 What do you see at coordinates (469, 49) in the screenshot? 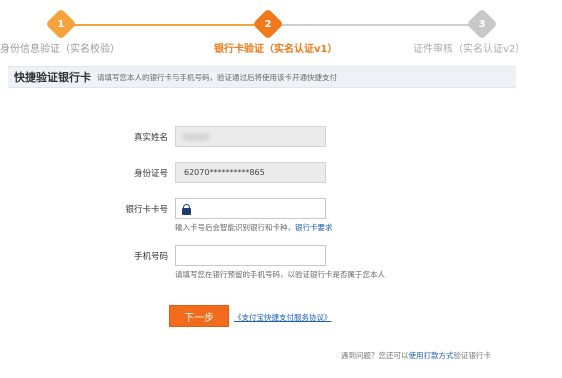
I see `step-3-label: 证件审核（实名认证v2）` at bounding box center [469, 49].